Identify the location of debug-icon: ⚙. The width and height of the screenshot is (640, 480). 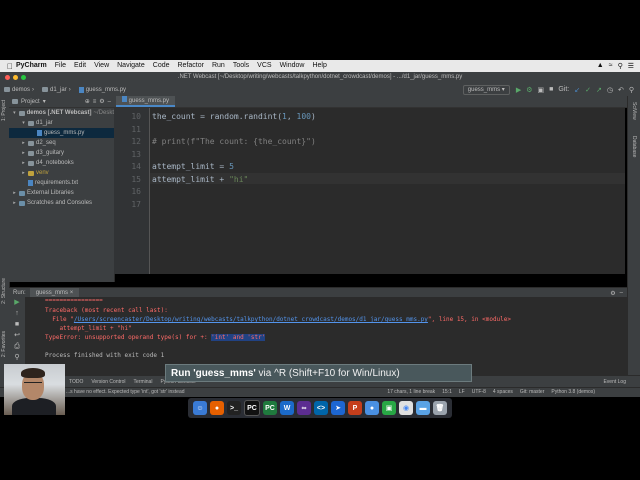
(529, 90).